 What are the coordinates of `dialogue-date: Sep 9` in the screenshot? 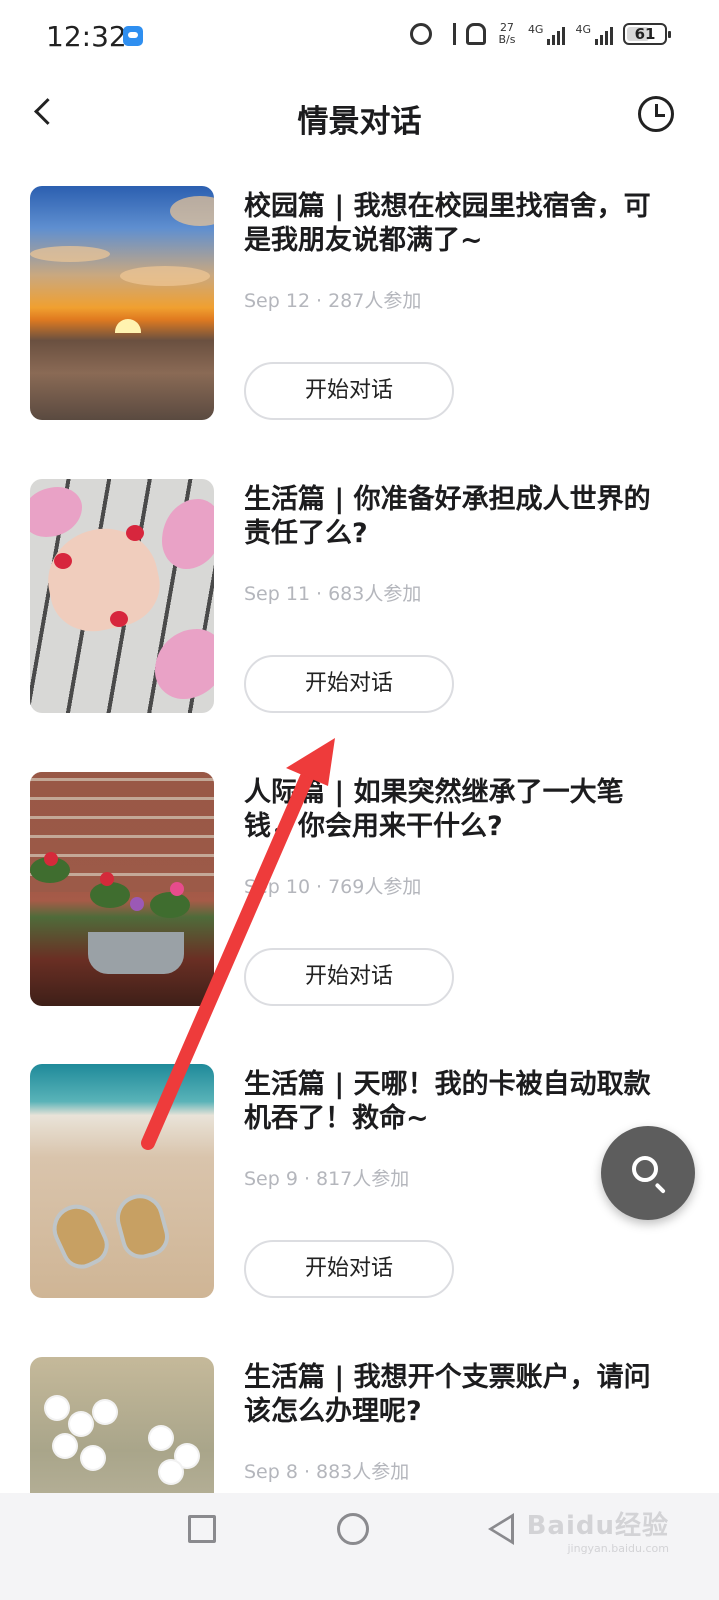 It's located at (271, 1179).